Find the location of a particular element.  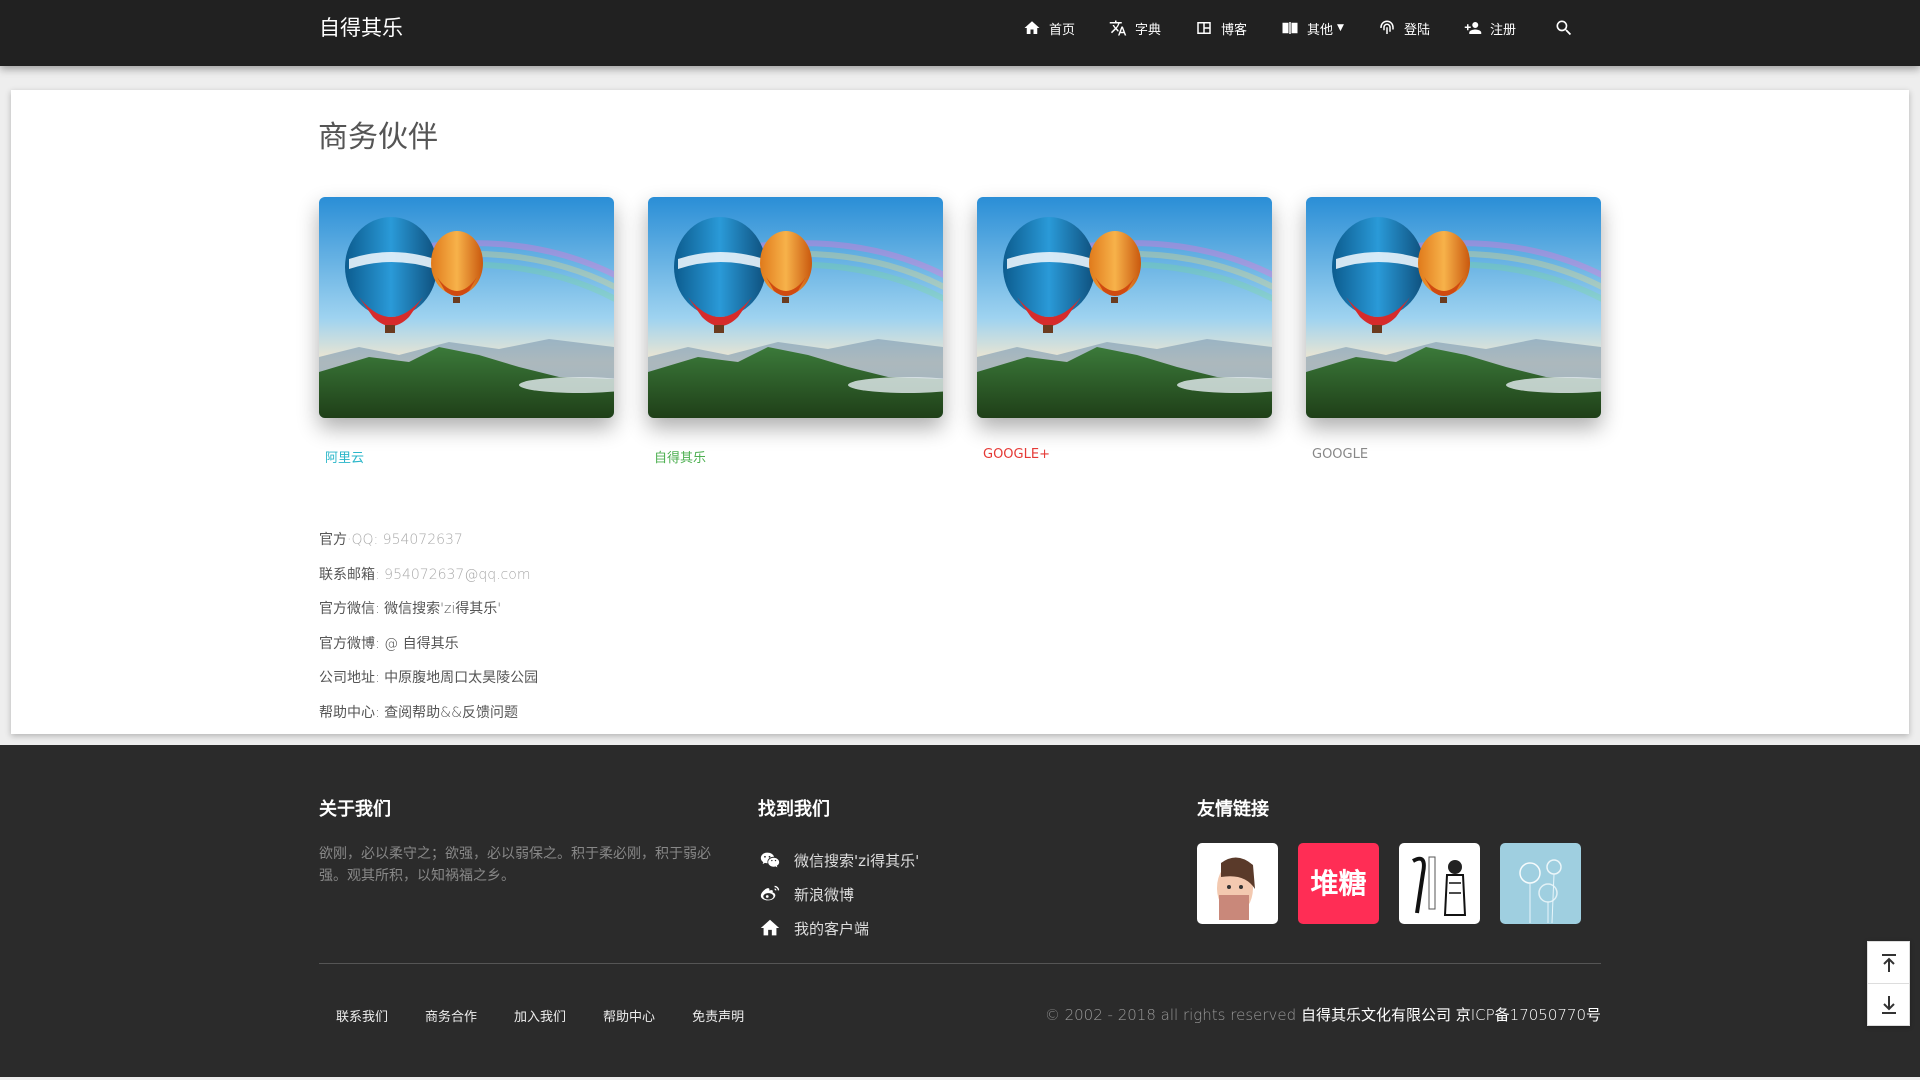

contact-label: 联系邮箱 is located at coordinates (347, 574).